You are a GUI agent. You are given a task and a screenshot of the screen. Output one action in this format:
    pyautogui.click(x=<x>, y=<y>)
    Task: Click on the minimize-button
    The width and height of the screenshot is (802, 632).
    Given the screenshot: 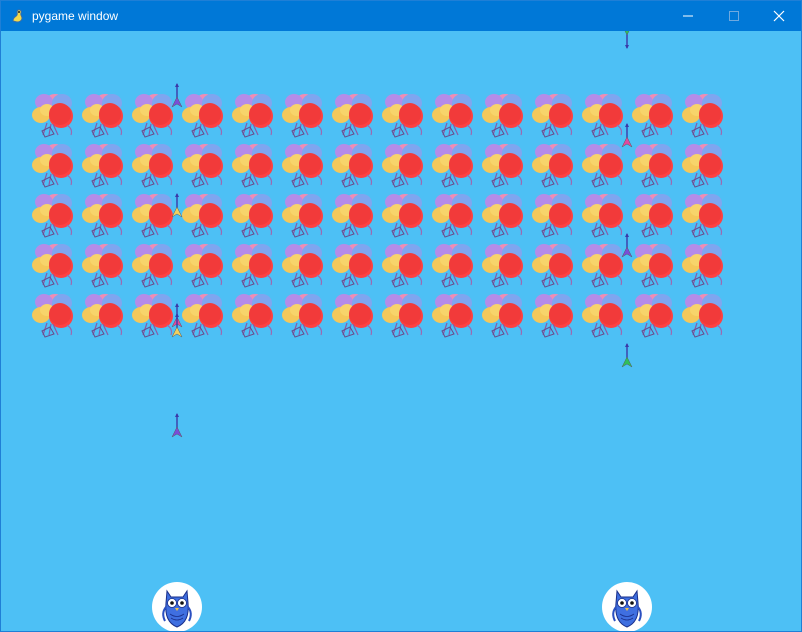 What is the action you would take?
    pyautogui.click(x=688, y=16)
    